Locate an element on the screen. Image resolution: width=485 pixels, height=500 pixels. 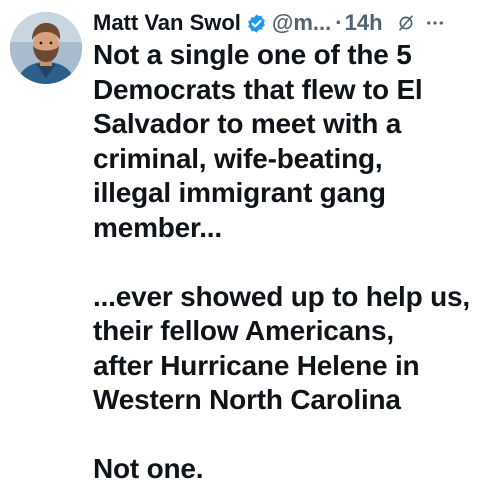
more-options-icon is located at coordinates (435, 23).